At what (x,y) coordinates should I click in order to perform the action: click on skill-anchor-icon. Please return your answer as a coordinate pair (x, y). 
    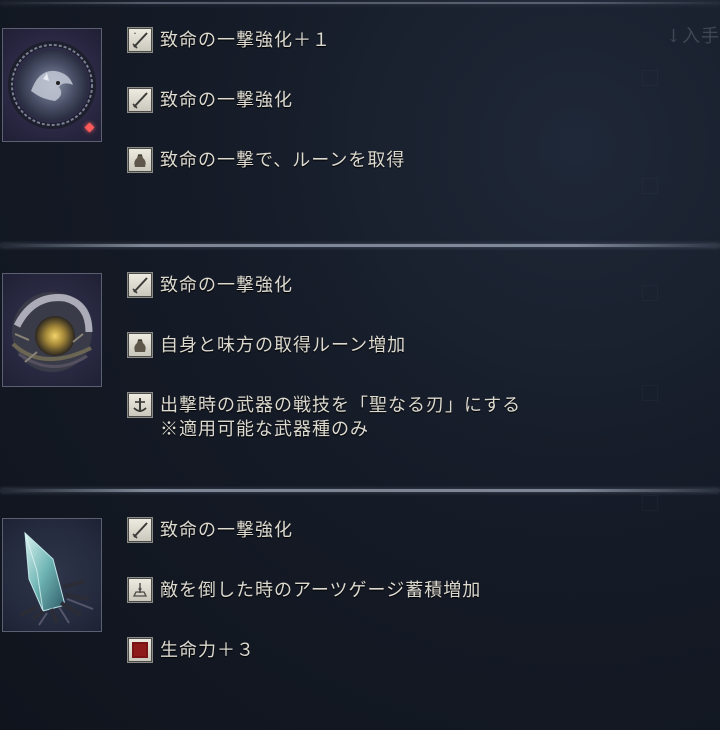
    Looking at the image, I should click on (140, 405).